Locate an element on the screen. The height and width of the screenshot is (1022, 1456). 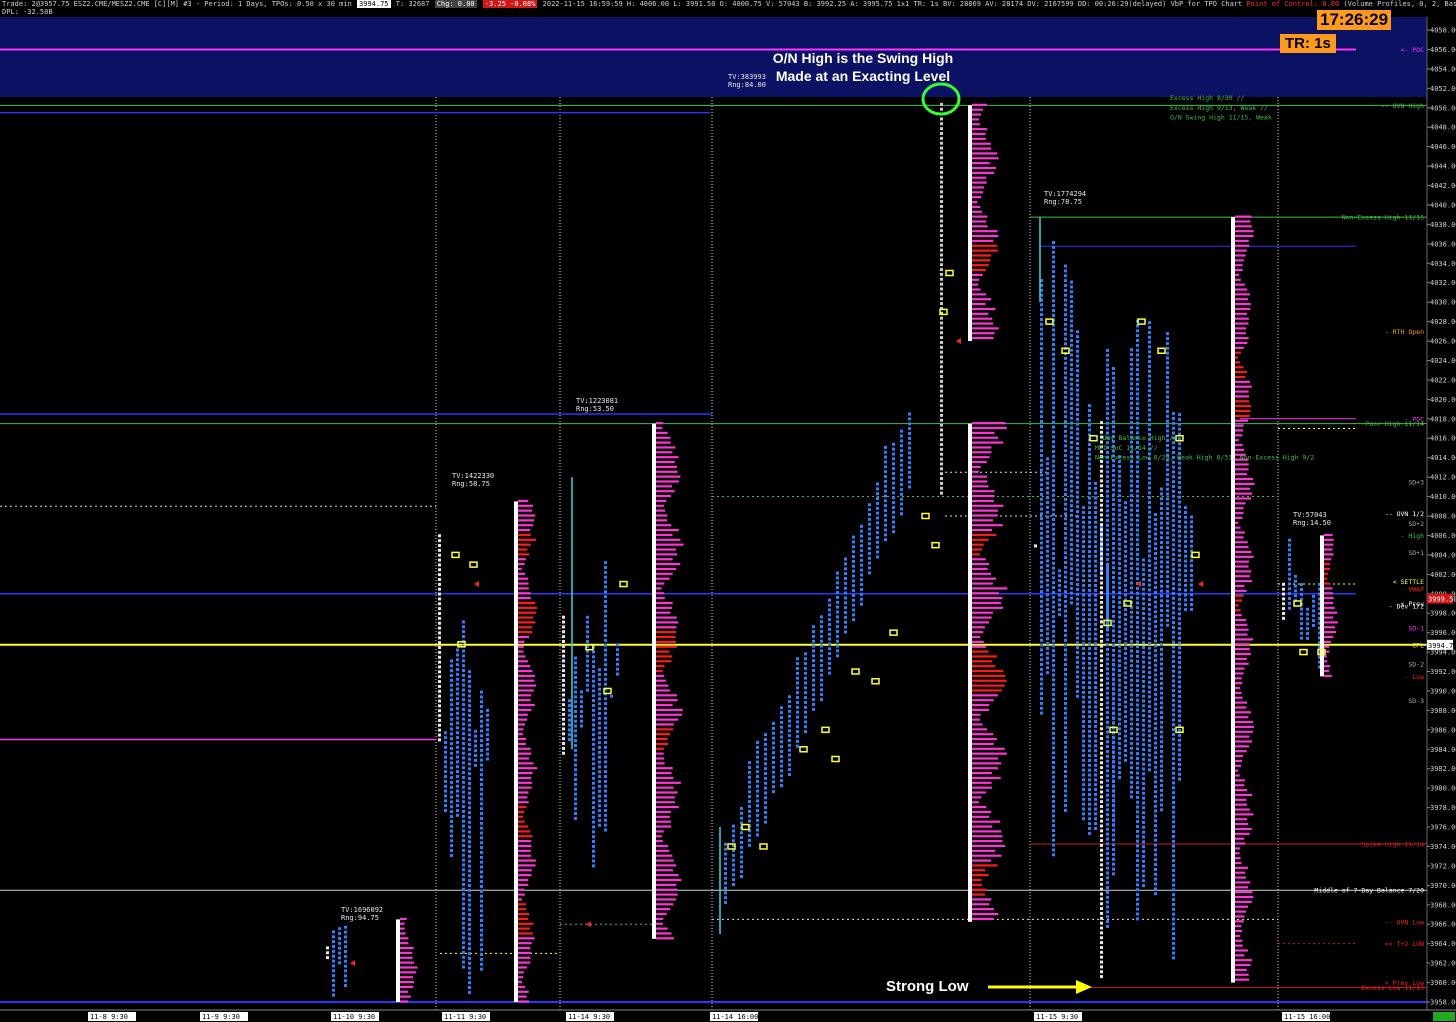
red-triangle-marker is located at coordinates (588, 924).